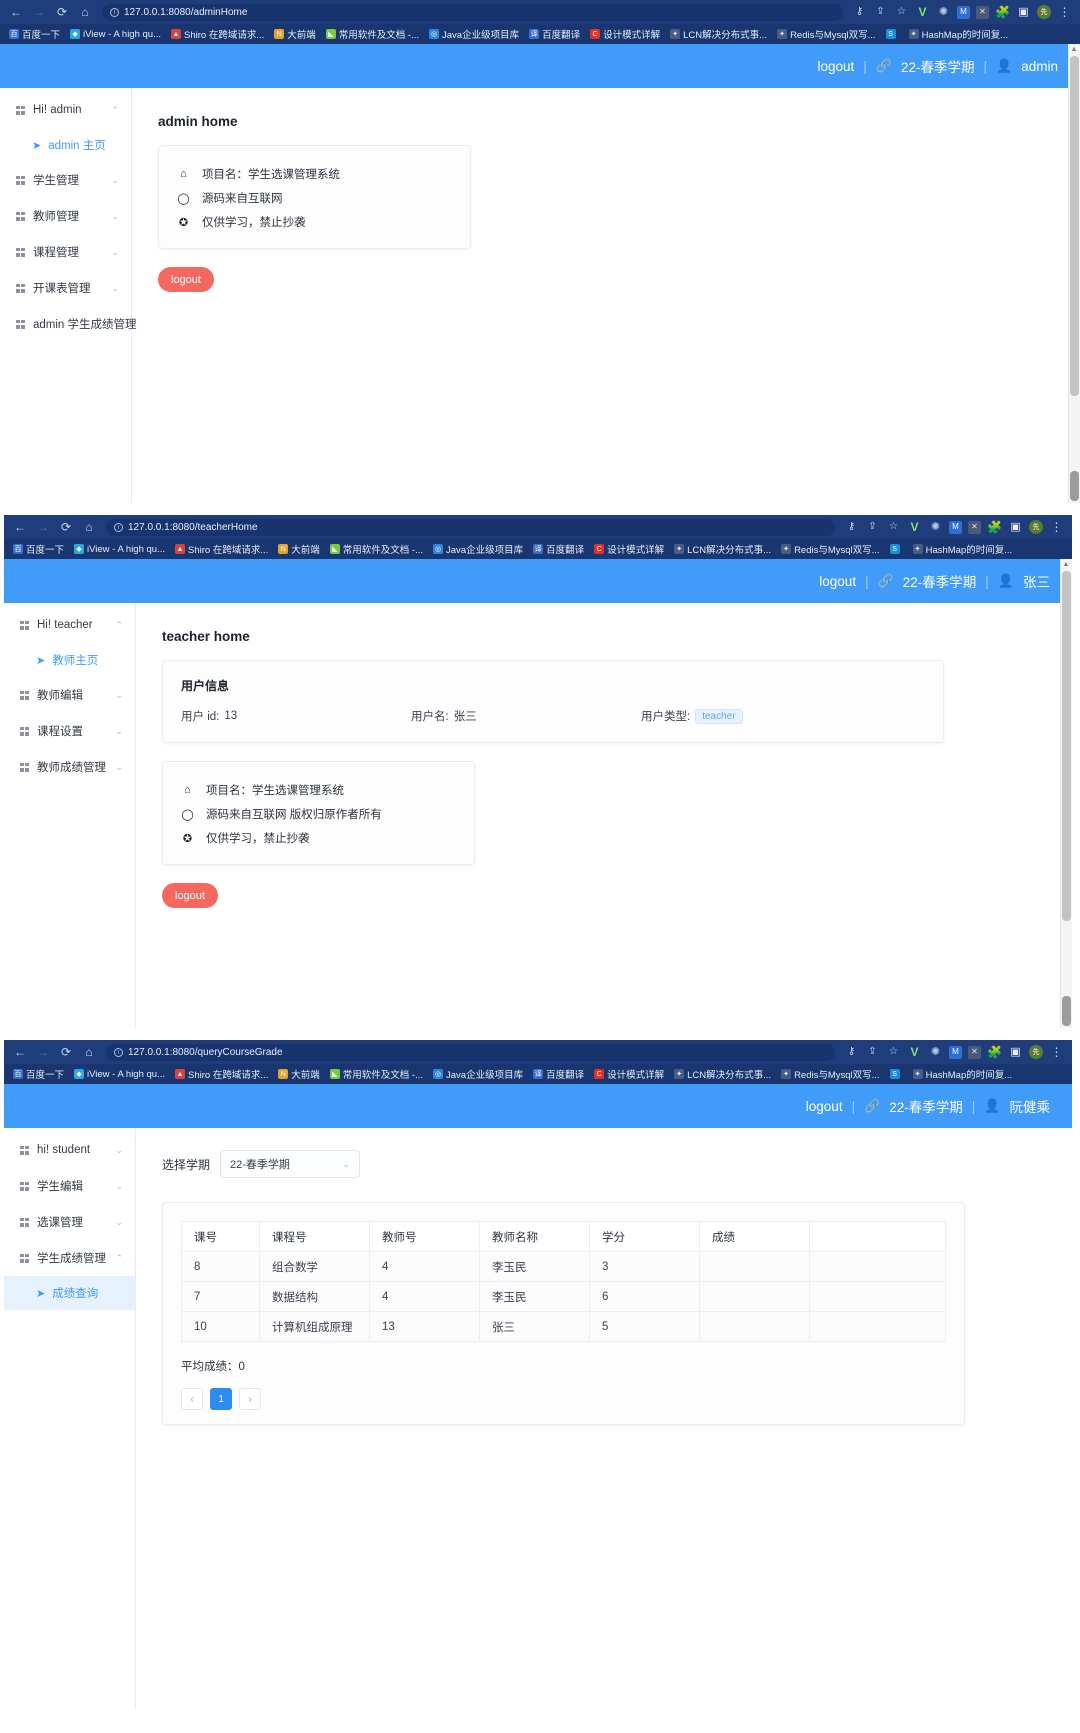 The width and height of the screenshot is (1080, 1733). Describe the element at coordinates (69, 1293) in the screenshot. I see `sidebar-item-grade-query: ➤ 成绩查询` at that location.